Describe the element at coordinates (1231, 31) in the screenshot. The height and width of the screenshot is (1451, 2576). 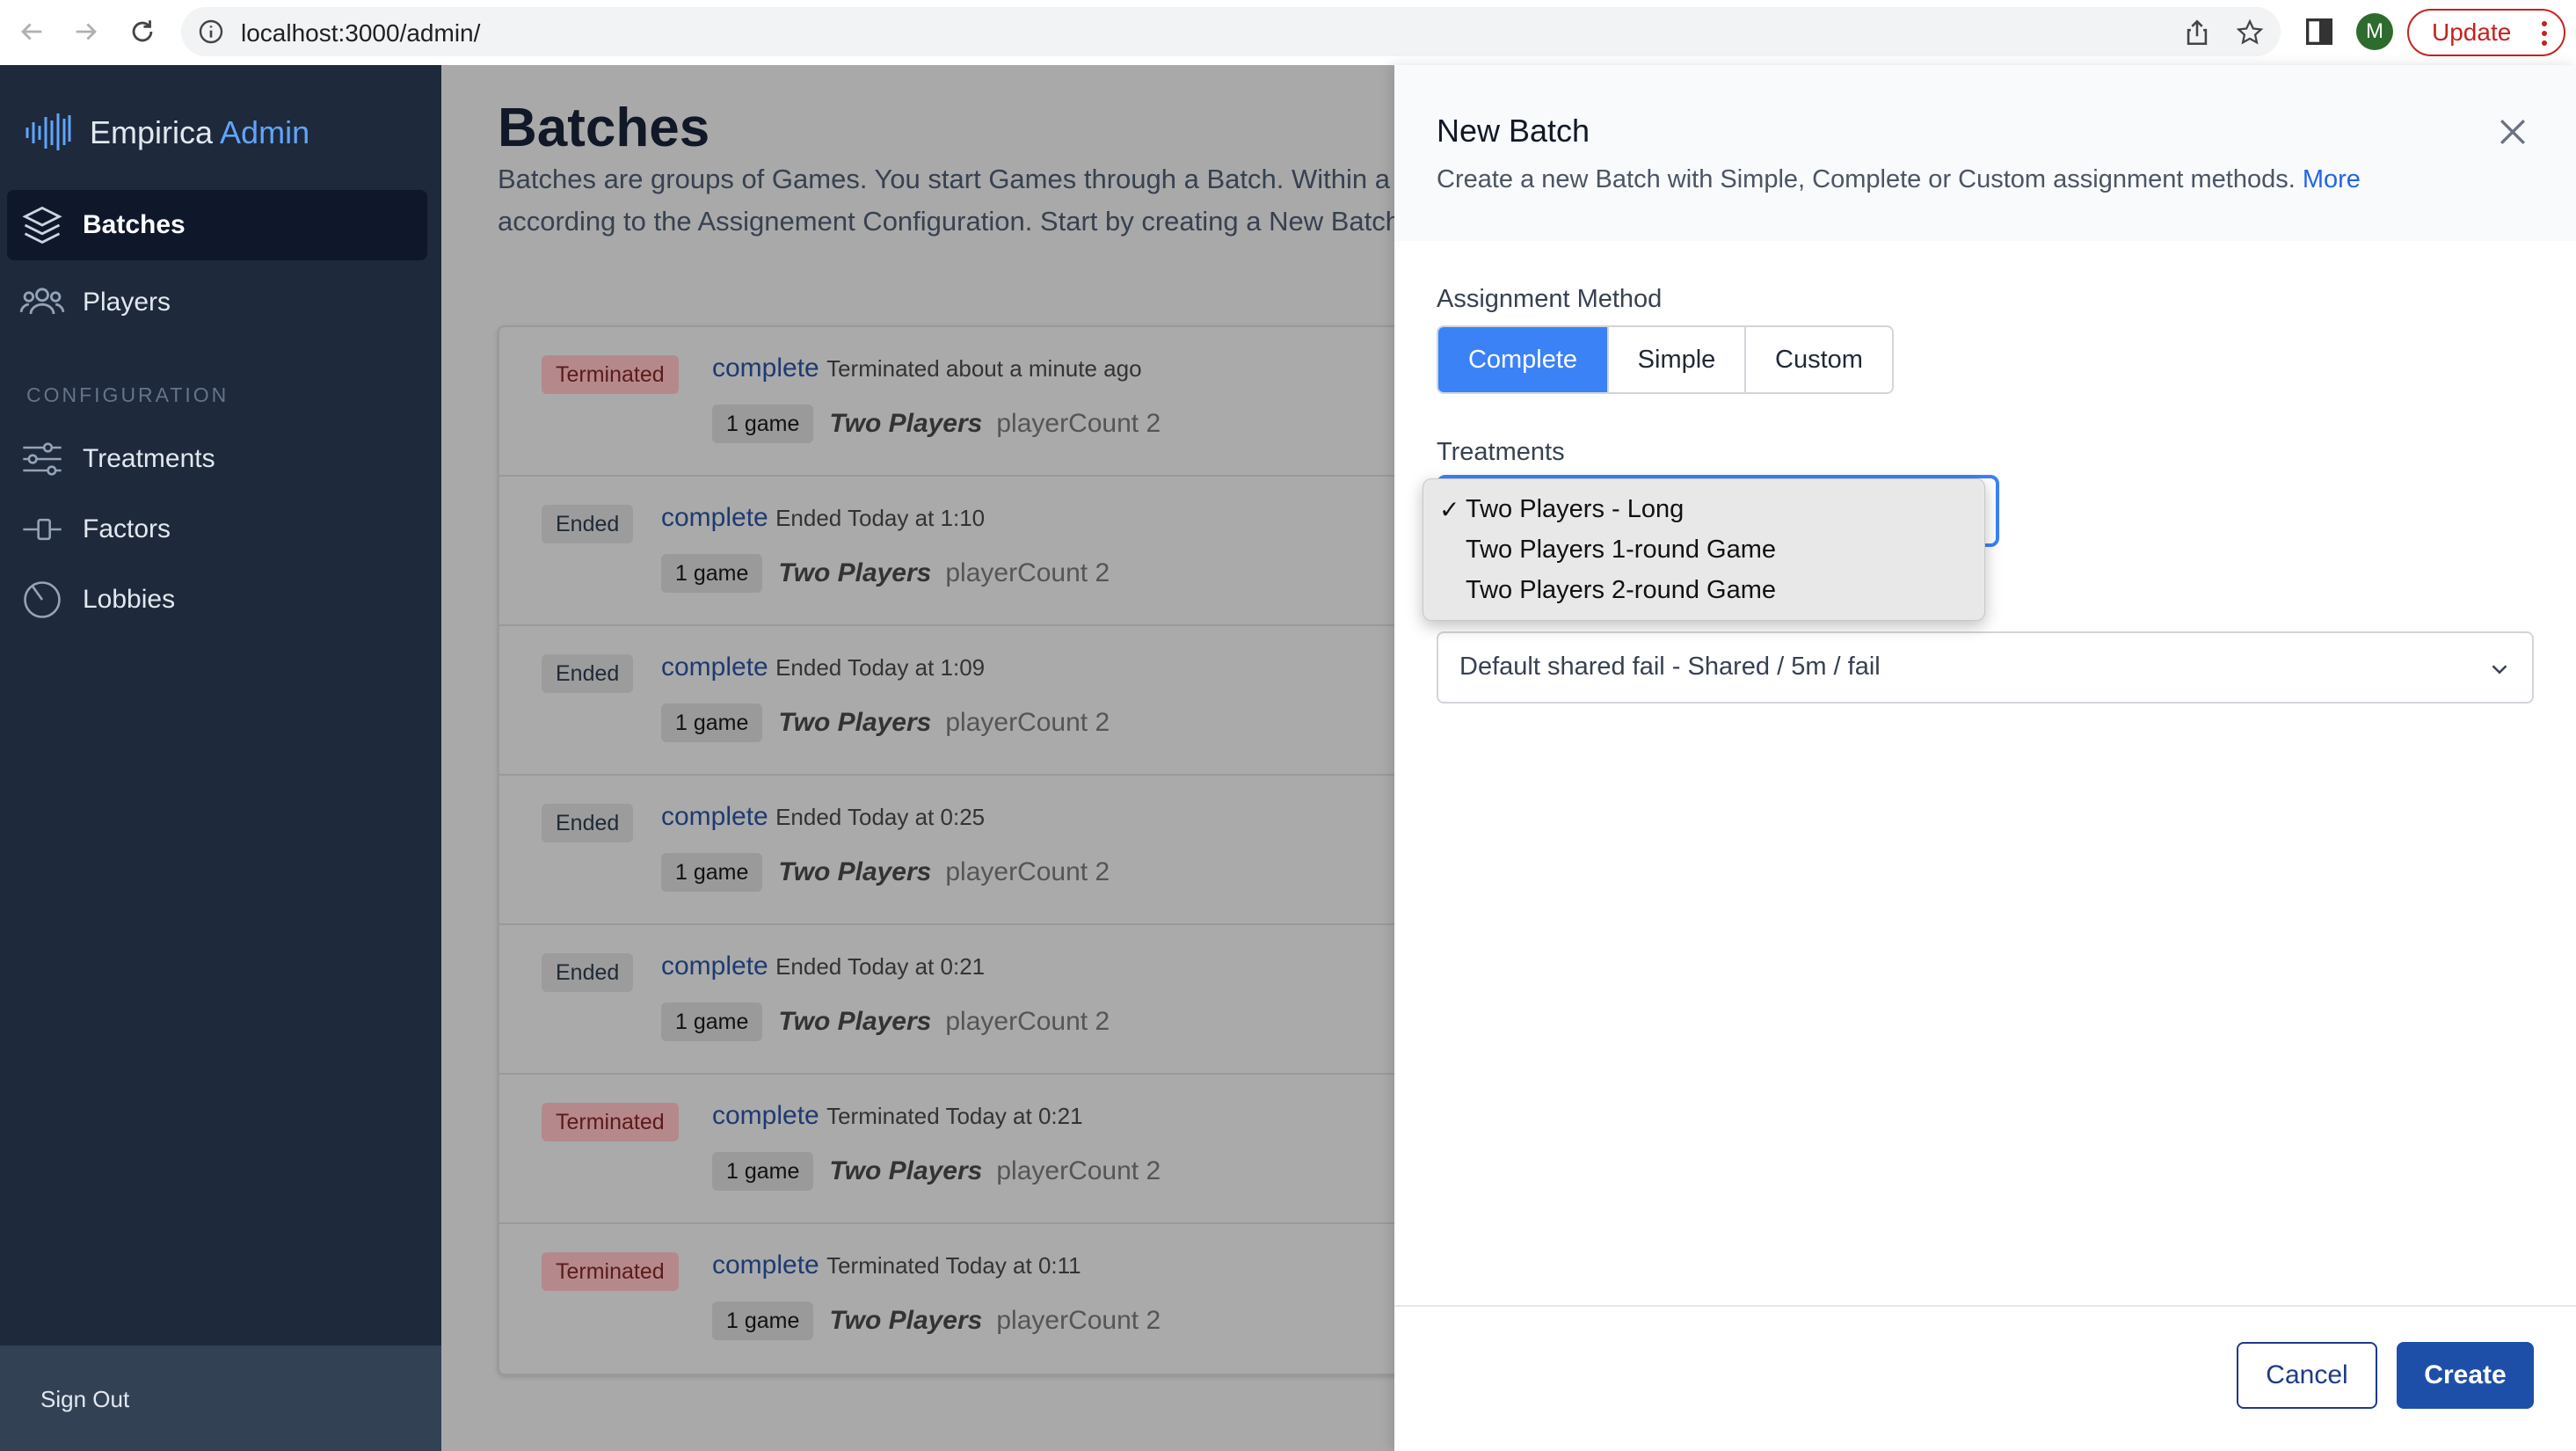
I see `address-bar: localhost:3000/admin/` at that location.